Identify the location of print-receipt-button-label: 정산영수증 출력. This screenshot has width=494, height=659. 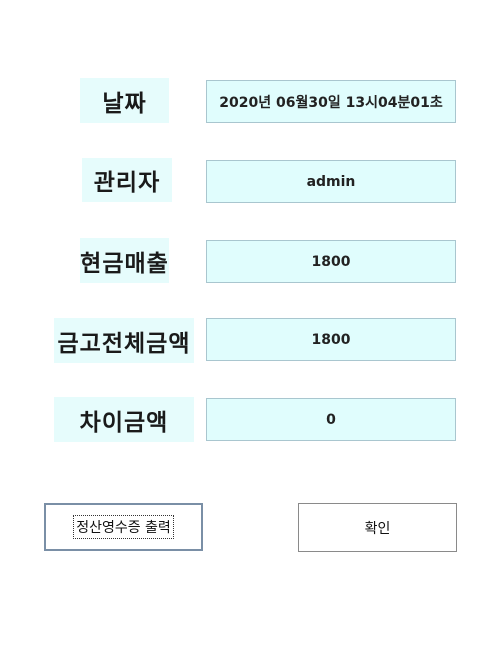
(123, 527).